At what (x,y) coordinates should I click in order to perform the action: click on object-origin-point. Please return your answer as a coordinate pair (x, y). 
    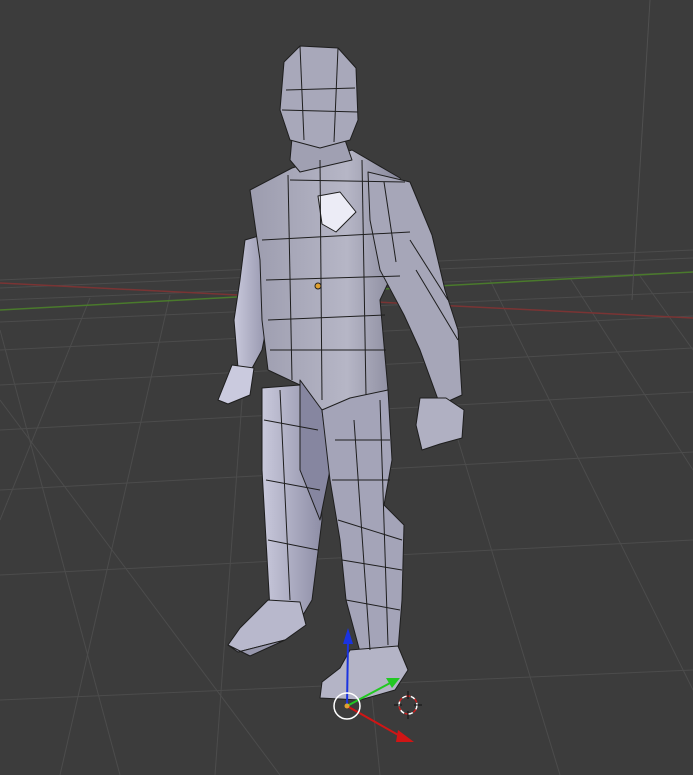
    Looking at the image, I should click on (318, 286).